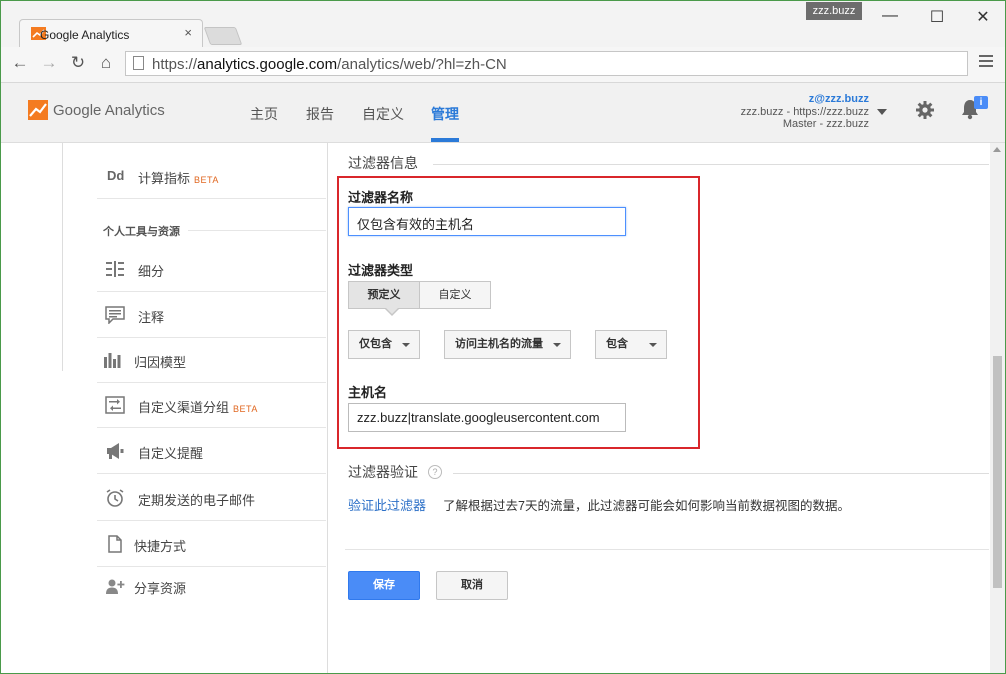 This screenshot has width=1006, height=674. Describe the element at coordinates (109, 110) in the screenshot. I see `brand-name: Google Analytics` at that location.